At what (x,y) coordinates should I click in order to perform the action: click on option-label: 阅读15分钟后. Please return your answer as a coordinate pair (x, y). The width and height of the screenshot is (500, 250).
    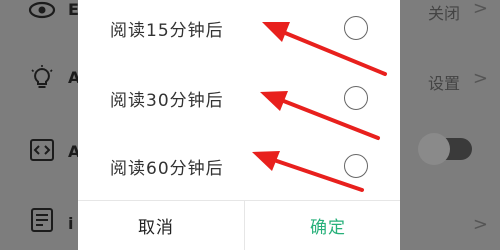
    Looking at the image, I should click on (167, 31).